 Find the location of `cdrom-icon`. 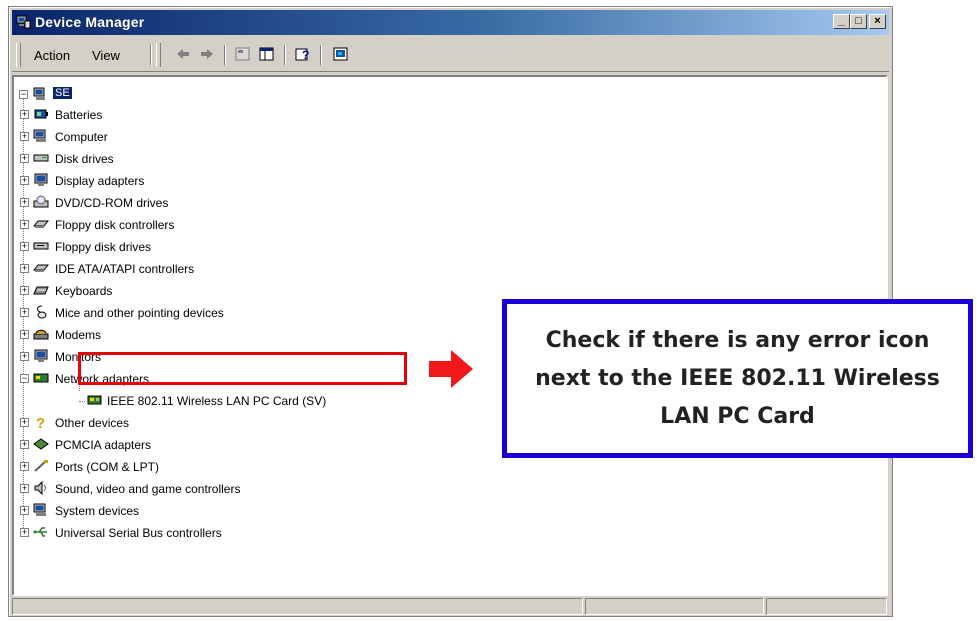

cdrom-icon is located at coordinates (41, 201).